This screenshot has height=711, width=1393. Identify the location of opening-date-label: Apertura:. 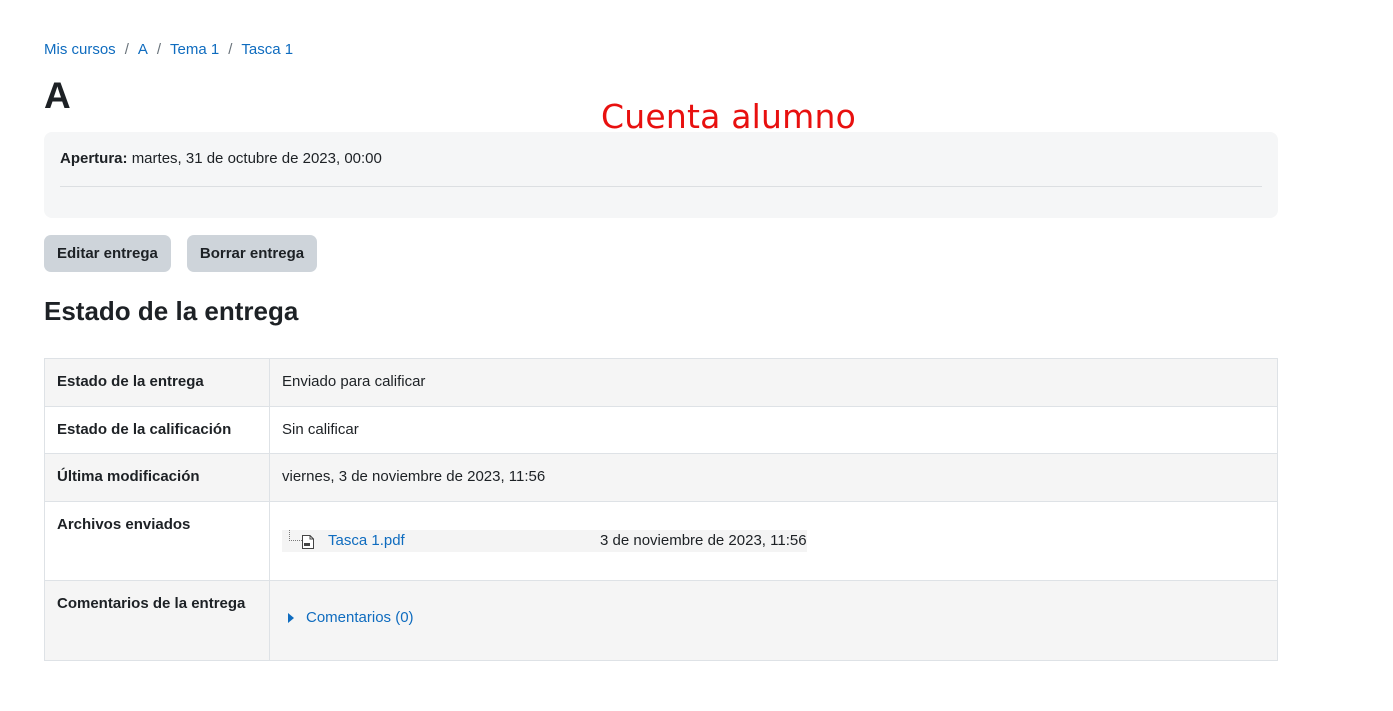
(94, 158).